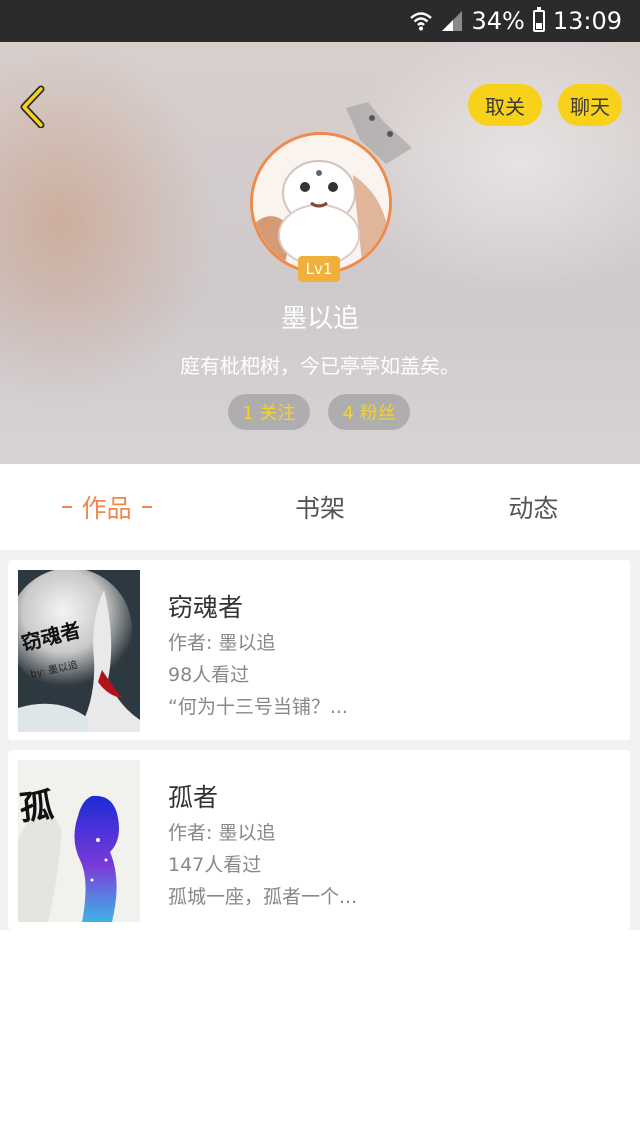 The height and width of the screenshot is (1138, 640). I want to click on book-views: 147人看过, so click(215, 865).